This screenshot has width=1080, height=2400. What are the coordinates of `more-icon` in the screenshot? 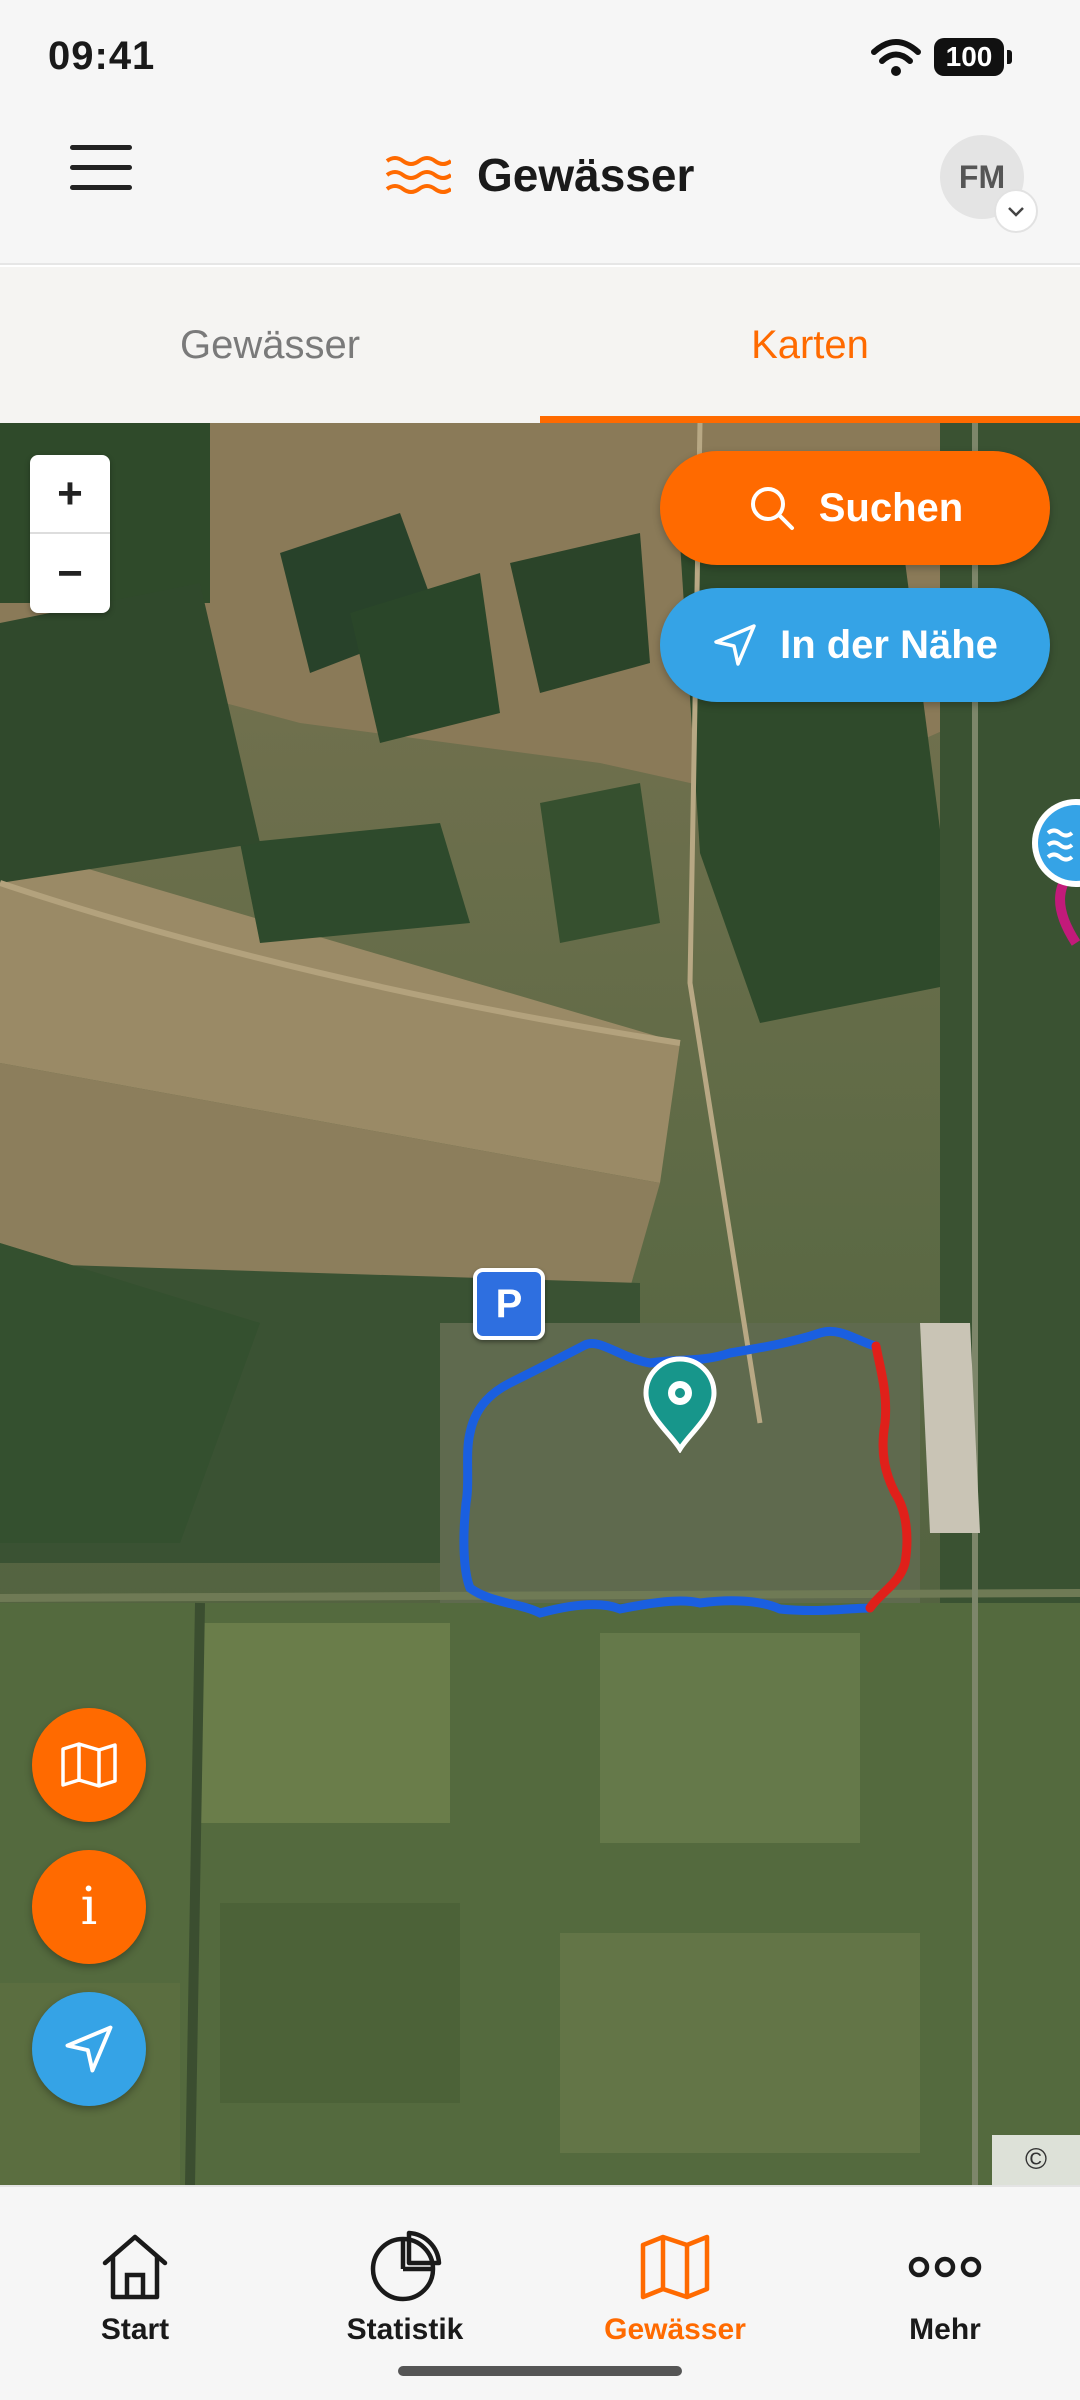 It's located at (945, 2267).